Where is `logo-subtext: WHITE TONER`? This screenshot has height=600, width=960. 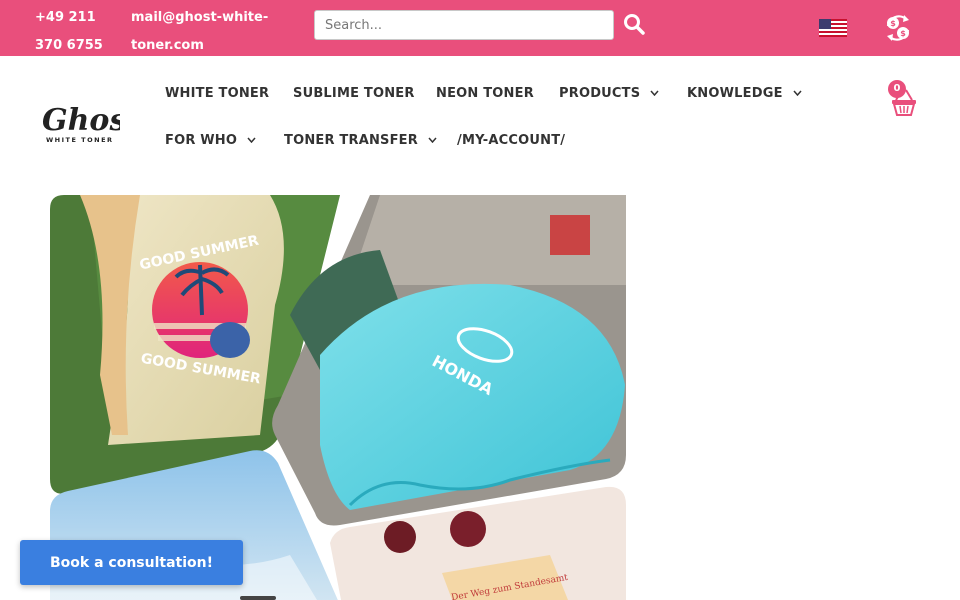
logo-subtext: WHITE TONER is located at coordinates (80, 140).